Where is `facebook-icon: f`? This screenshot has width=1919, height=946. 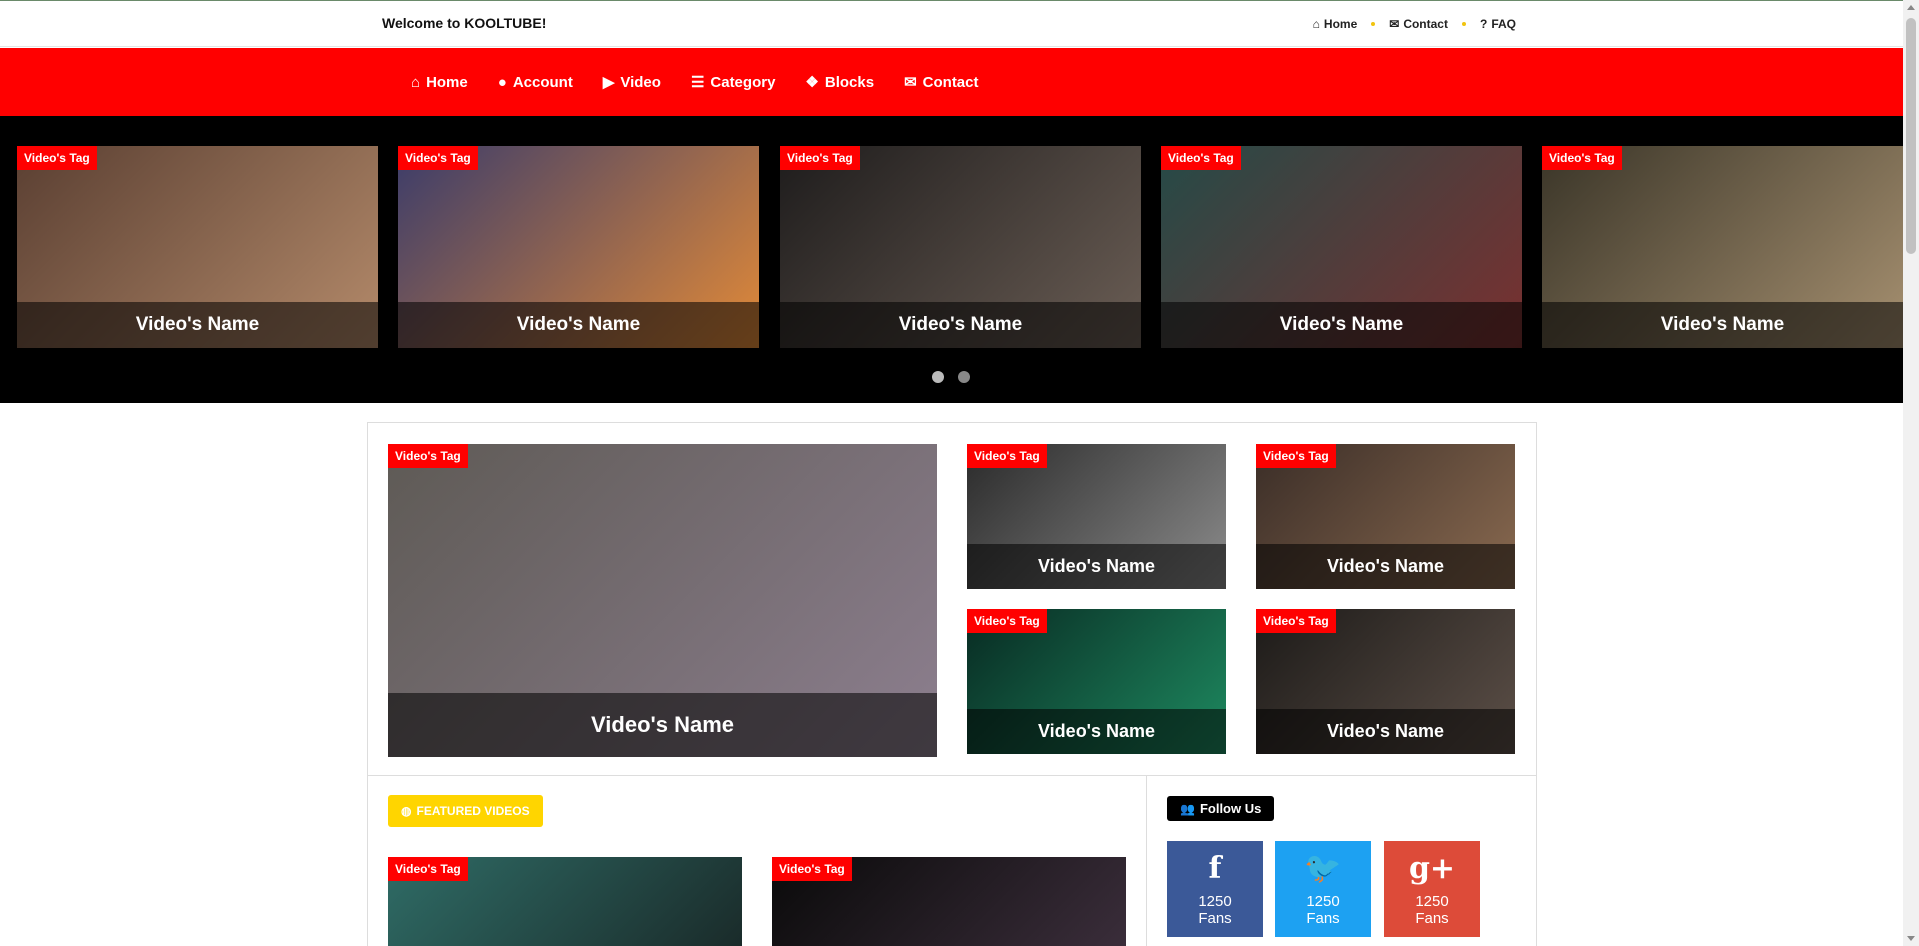
facebook-icon: f is located at coordinates (1215, 868).